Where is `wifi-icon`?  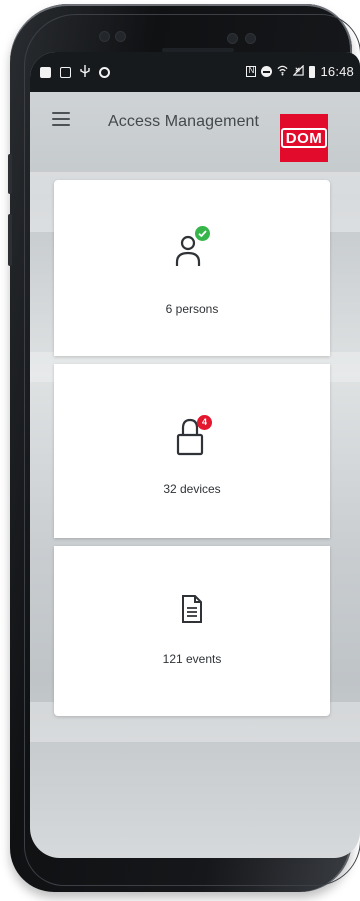 wifi-icon is located at coordinates (282, 71).